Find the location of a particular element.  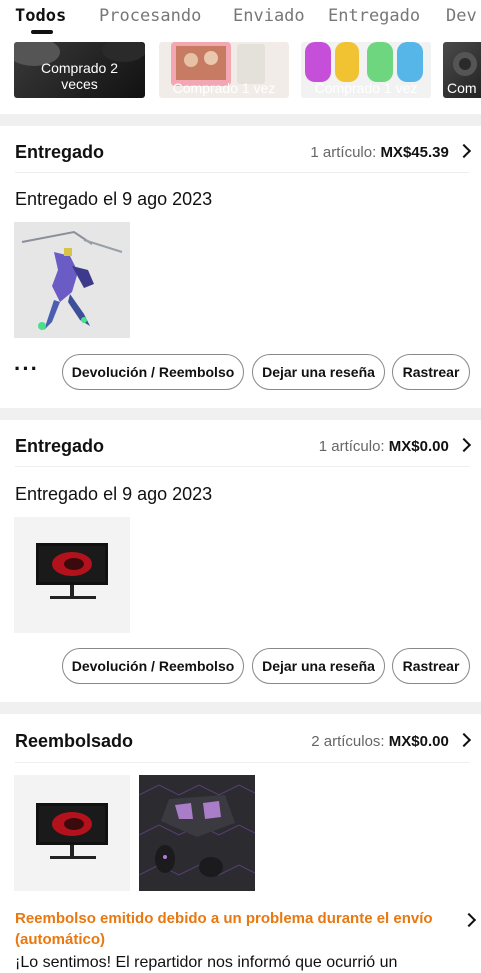

order-total: MX$45.39 is located at coordinates (414, 152).